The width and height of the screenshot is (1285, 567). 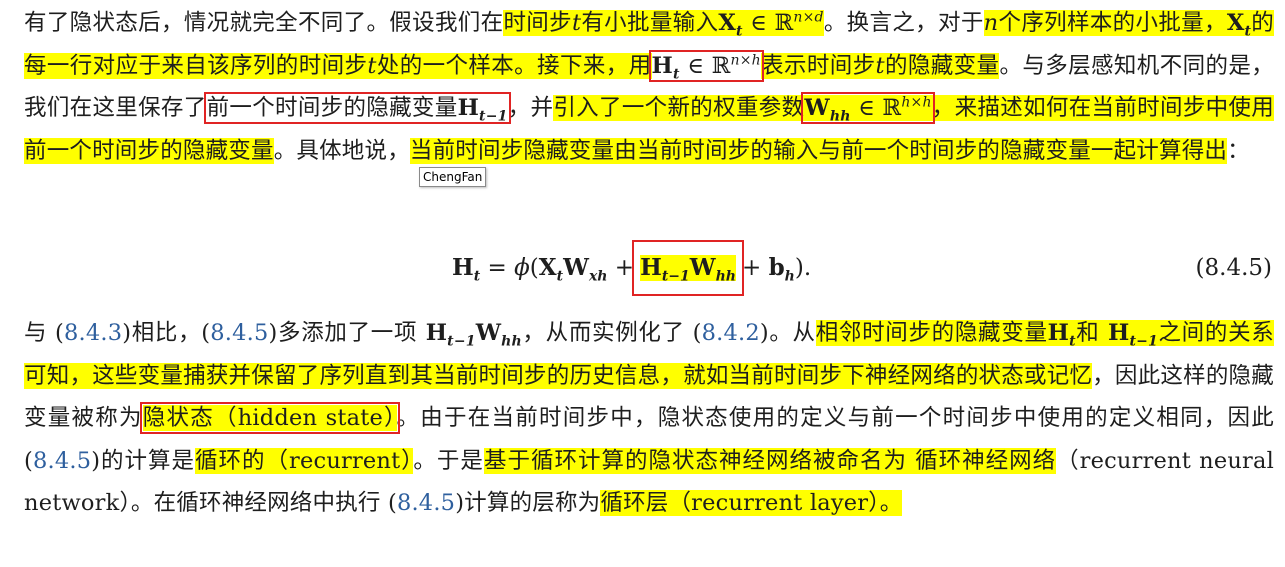 I want to click on highlight: 基于循环计算的隐状态神经网络被命名为 循环神经网络, so click(x=770, y=460).